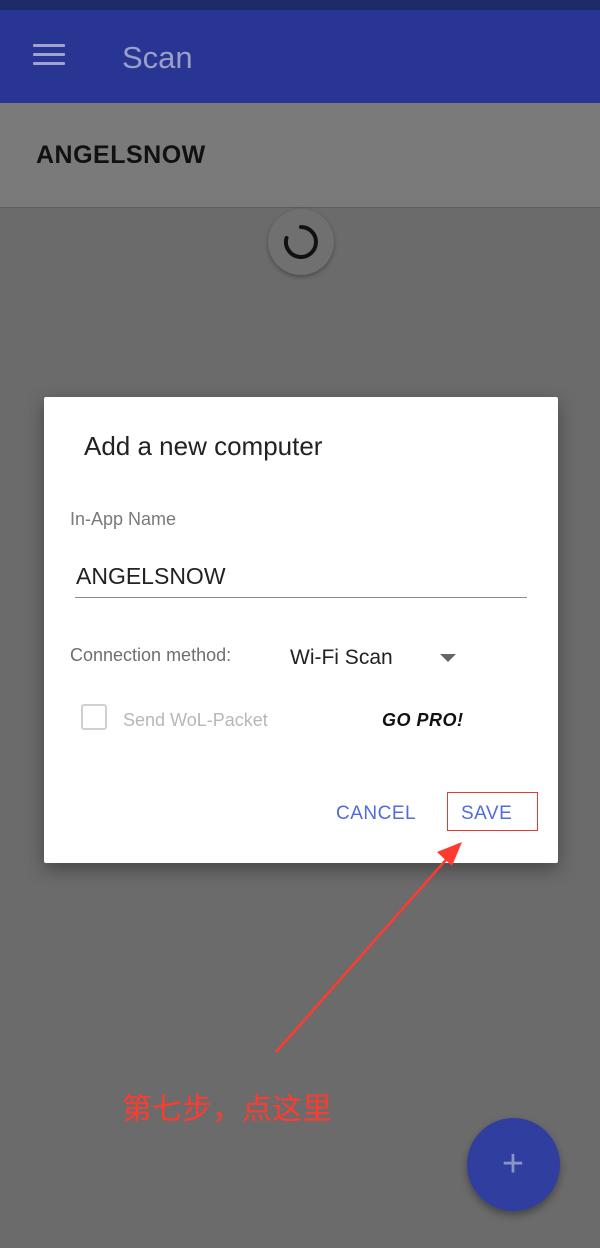 This screenshot has width=600, height=1248. I want to click on annotation-arrow, so click(368, 947).